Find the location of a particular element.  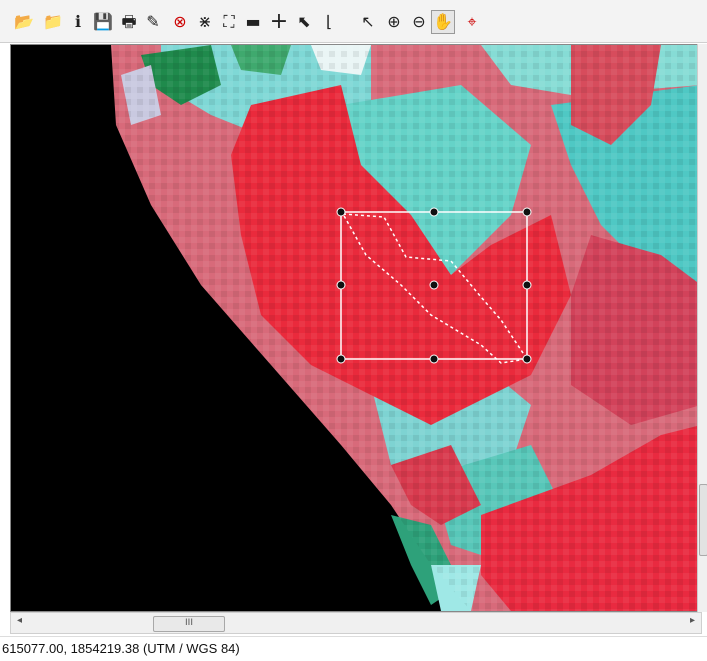

open-folder-icon: 📂 is located at coordinates (24, 22).